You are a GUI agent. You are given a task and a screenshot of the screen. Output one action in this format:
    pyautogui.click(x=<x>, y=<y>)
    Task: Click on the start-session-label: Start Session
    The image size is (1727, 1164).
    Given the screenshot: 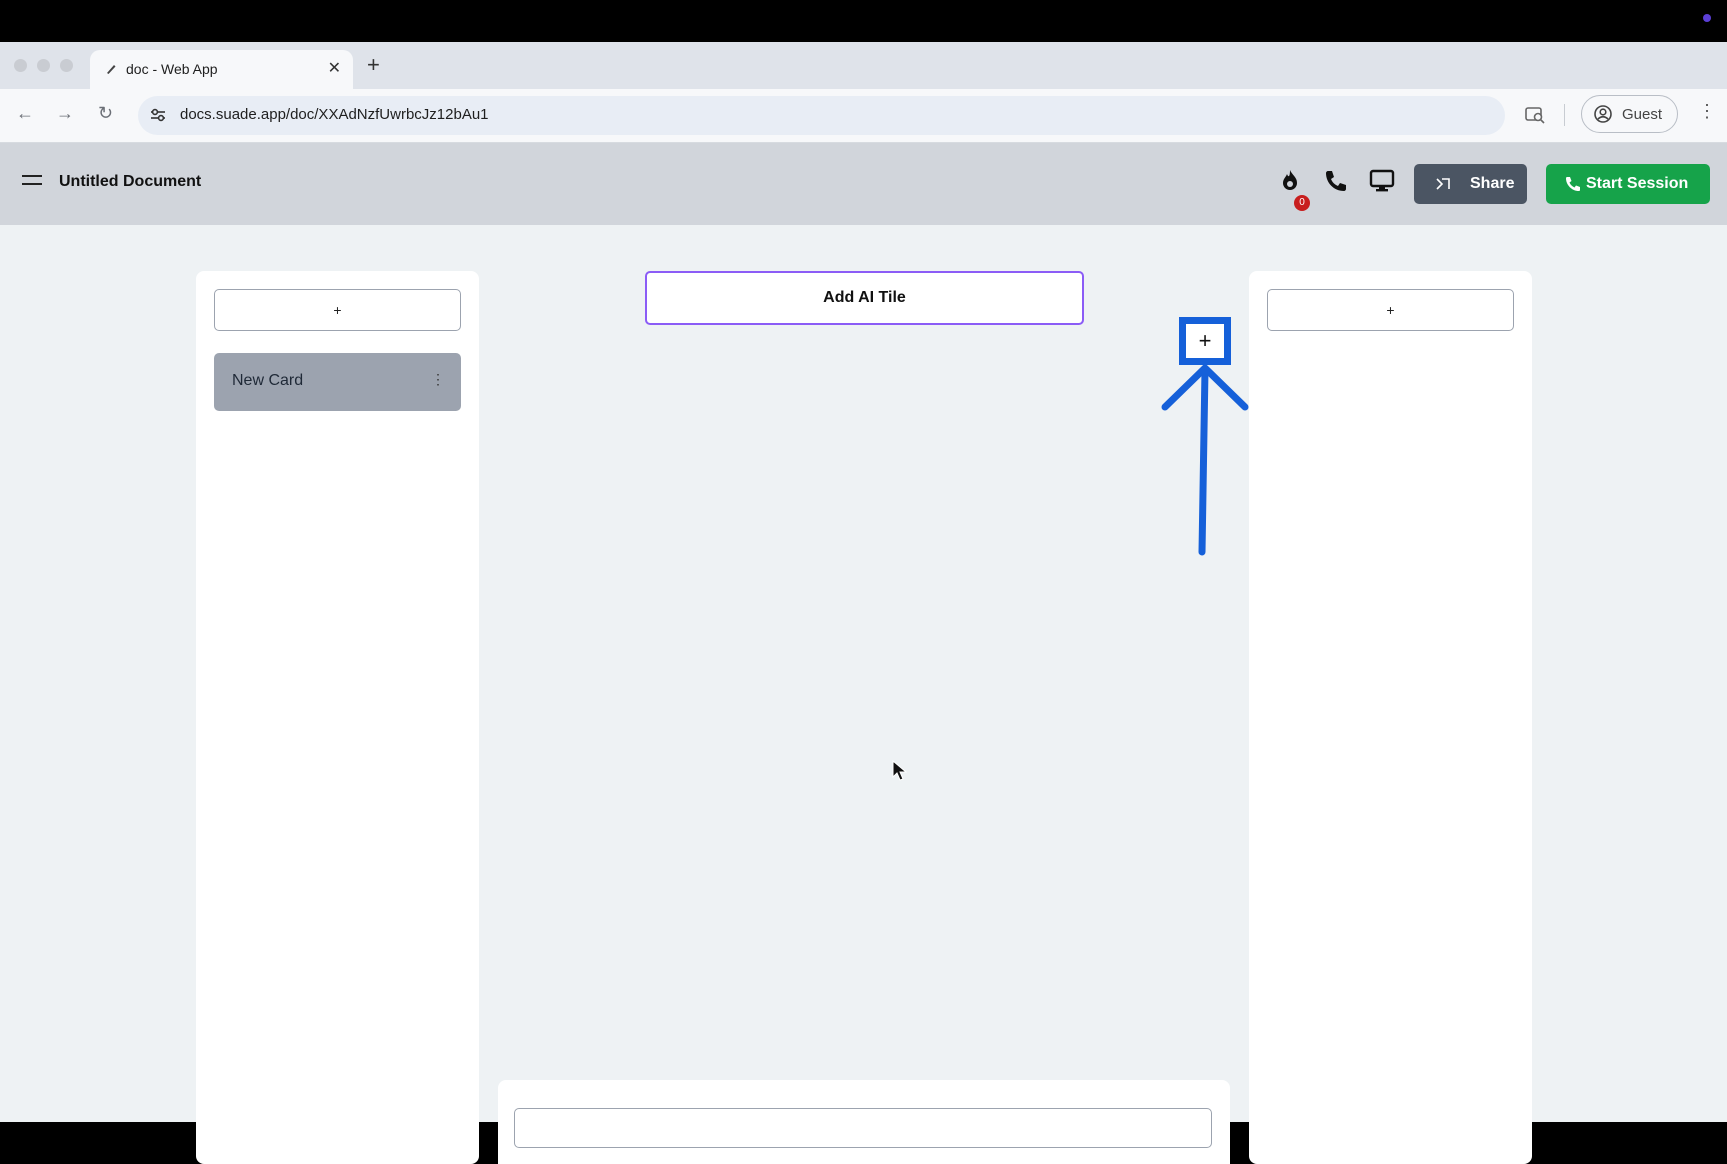 What is the action you would take?
    pyautogui.click(x=1637, y=183)
    